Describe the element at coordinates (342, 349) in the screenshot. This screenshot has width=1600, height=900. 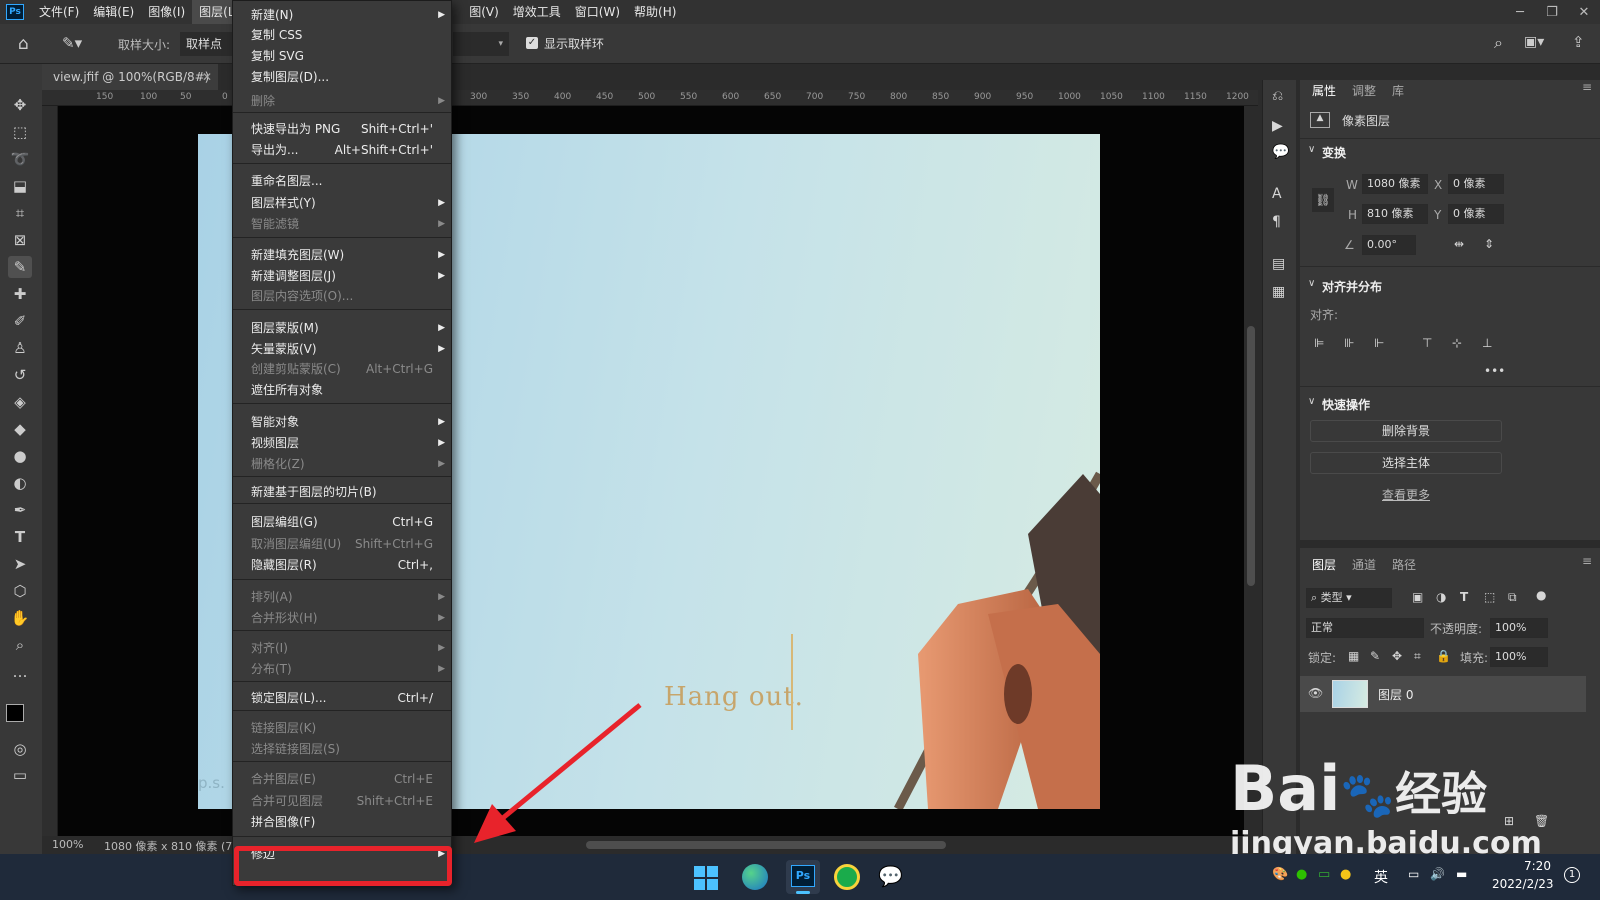
I see `layer-menu-item: 矢量蒙版(V) ▶` at that location.